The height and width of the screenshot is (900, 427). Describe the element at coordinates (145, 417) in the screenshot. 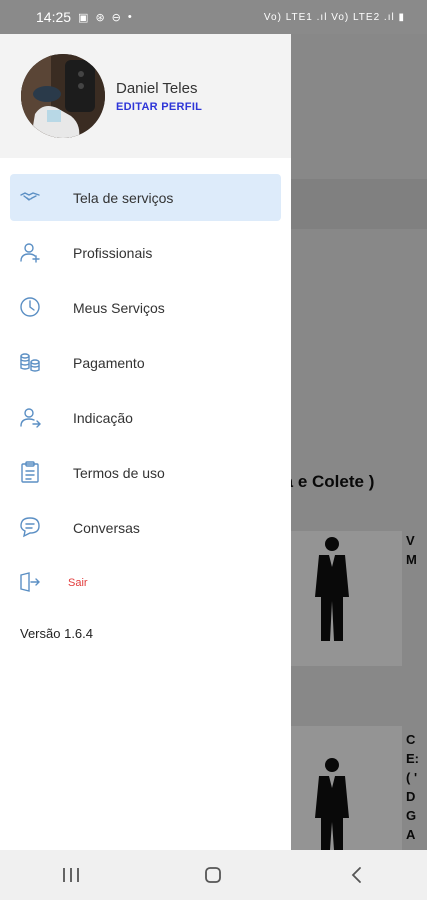

I see `menu-item-indicacao: Indicação` at that location.